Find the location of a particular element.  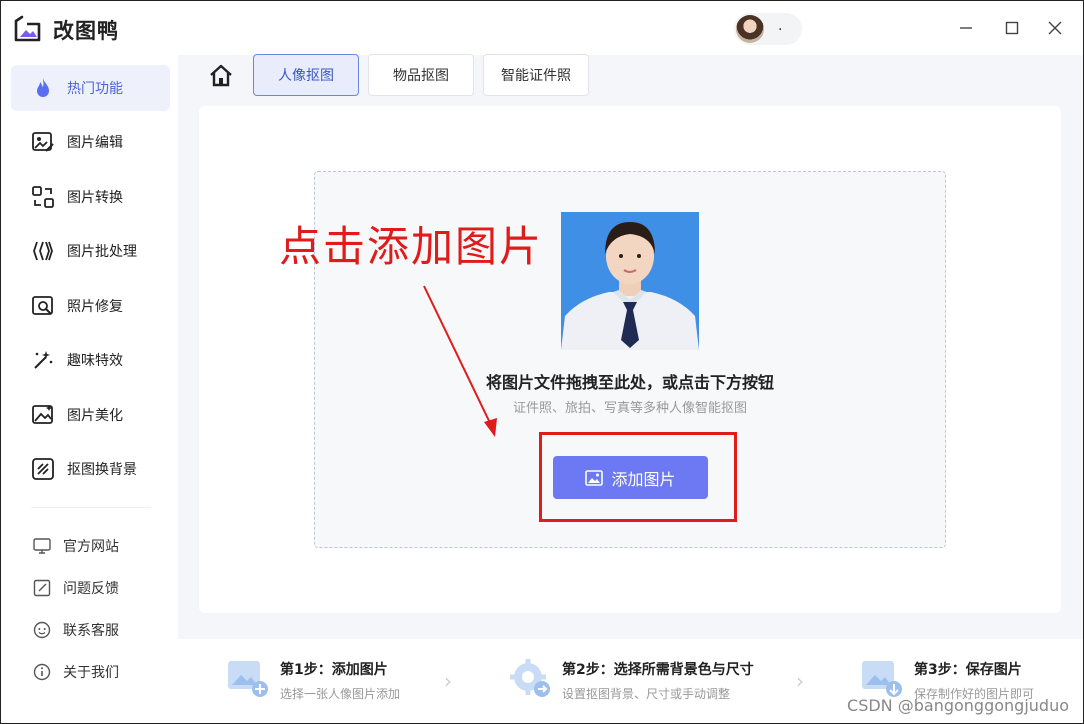

step-desc: 选择一张人像图片添加 is located at coordinates (340, 694).